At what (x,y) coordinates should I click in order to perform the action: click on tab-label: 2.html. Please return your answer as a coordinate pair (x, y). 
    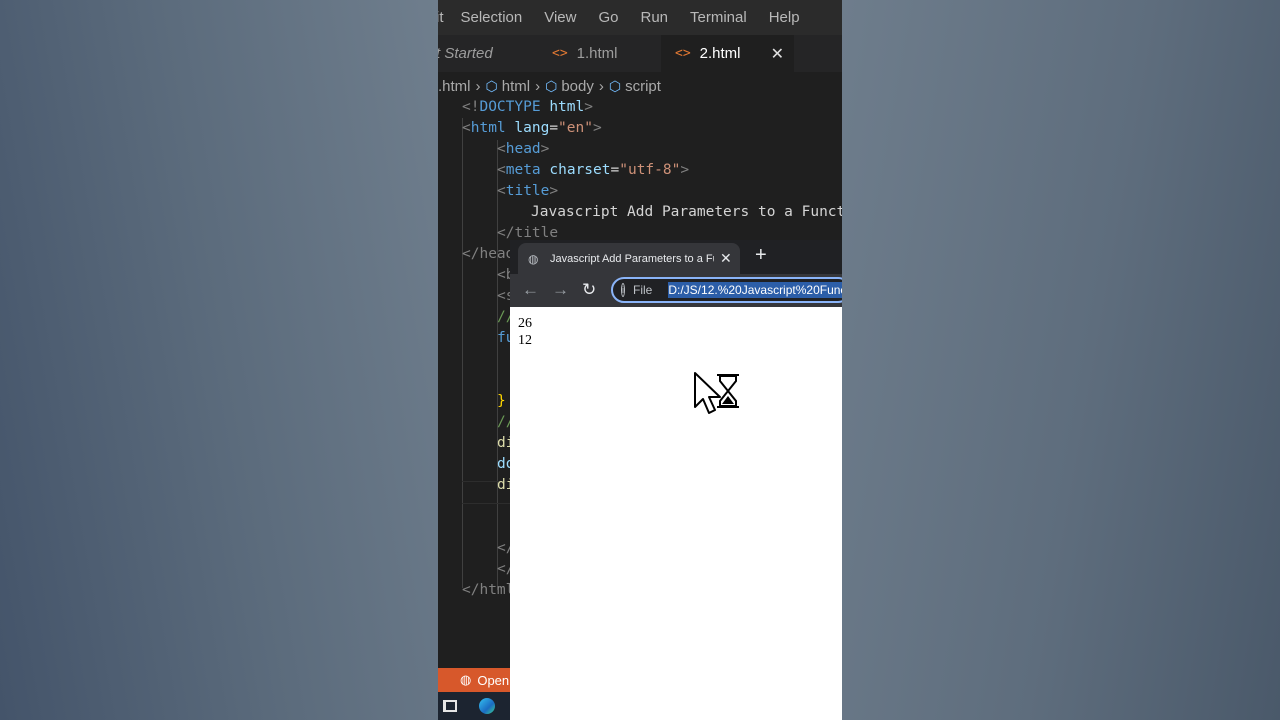
    Looking at the image, I should click on (720, 53).